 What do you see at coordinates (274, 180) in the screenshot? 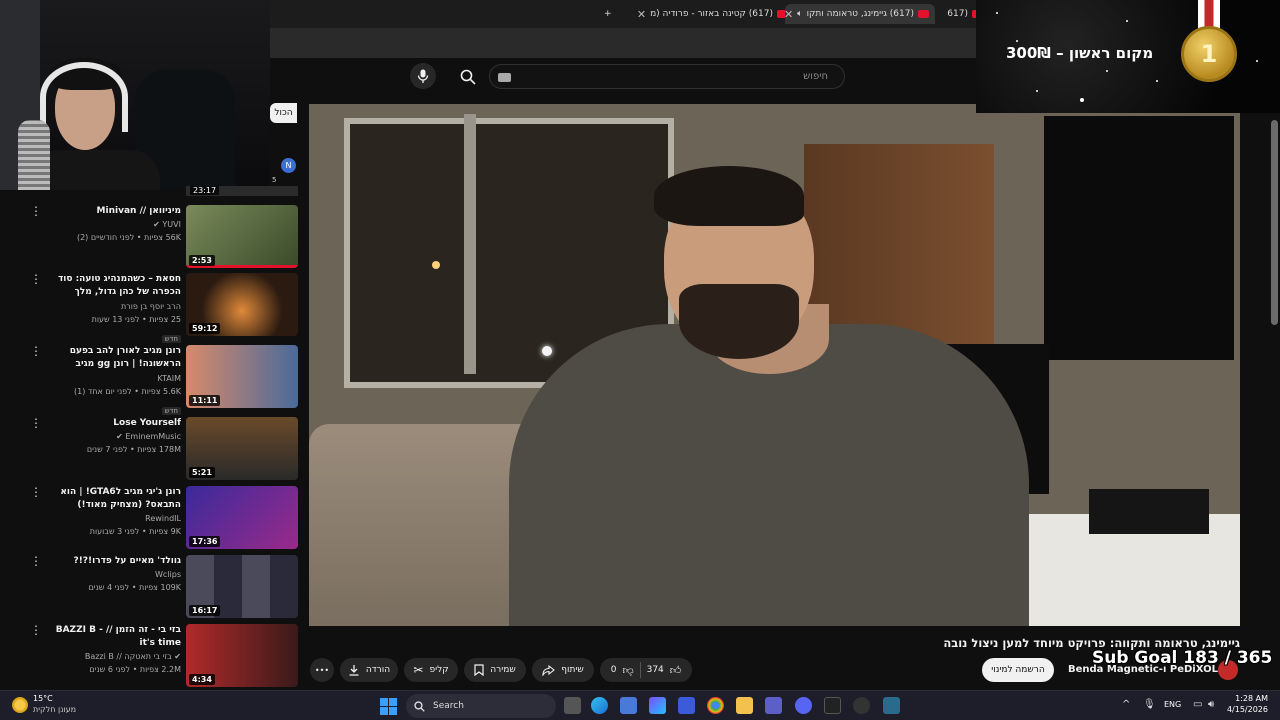
I see `mini-count: 5` at bounding box center [274, 180].